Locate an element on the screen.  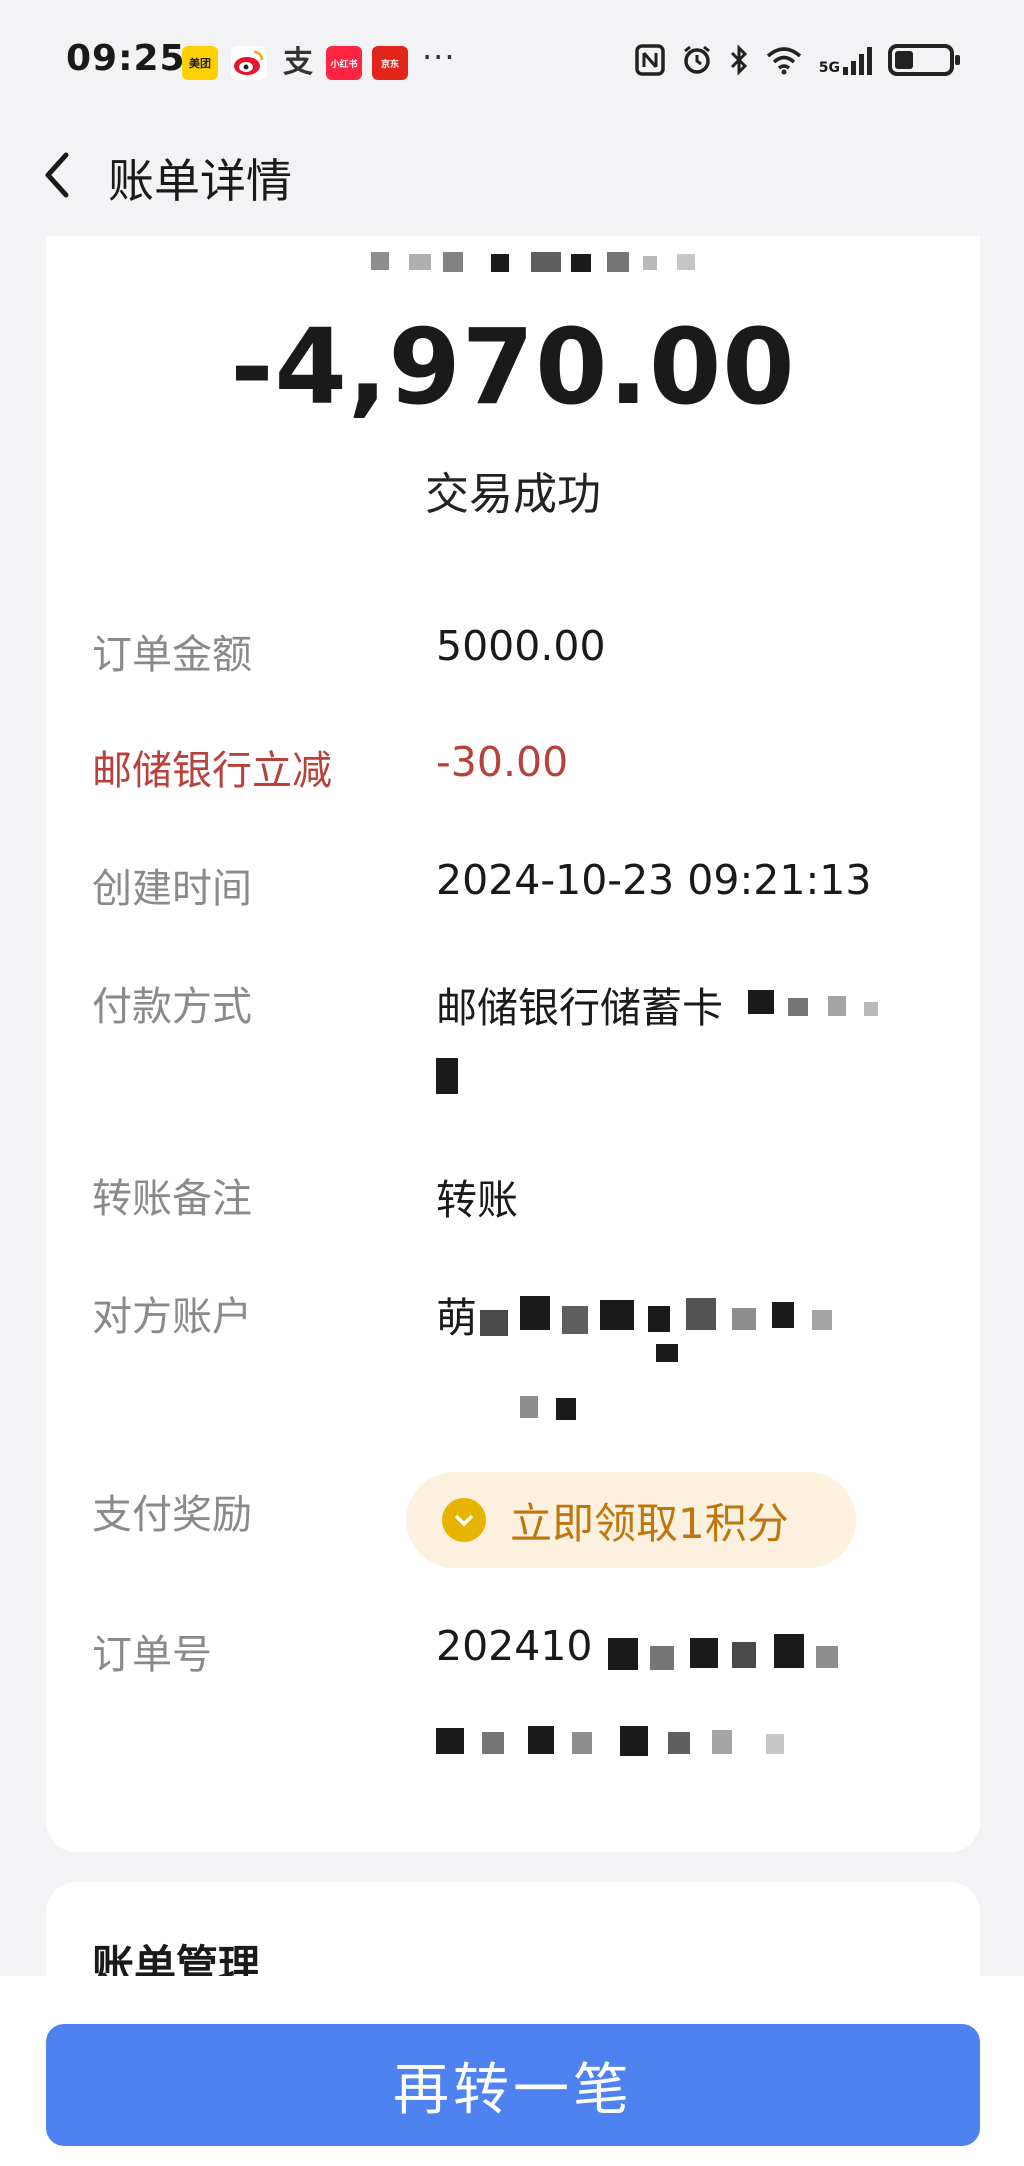
created-time-label: 创建时间 is located at coordinates (172, 889).